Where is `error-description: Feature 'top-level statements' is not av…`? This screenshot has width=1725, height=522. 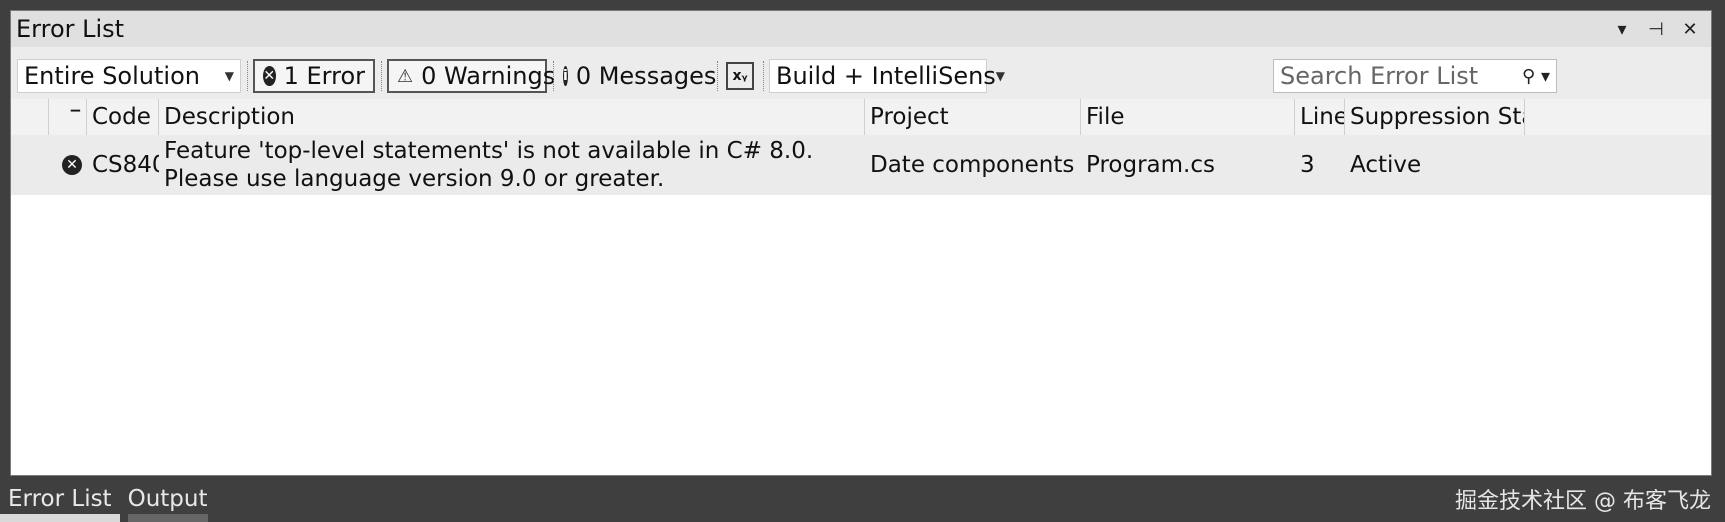 error-description: Feature 'top-level statements' is not av… is located at coordinates (512, 165).